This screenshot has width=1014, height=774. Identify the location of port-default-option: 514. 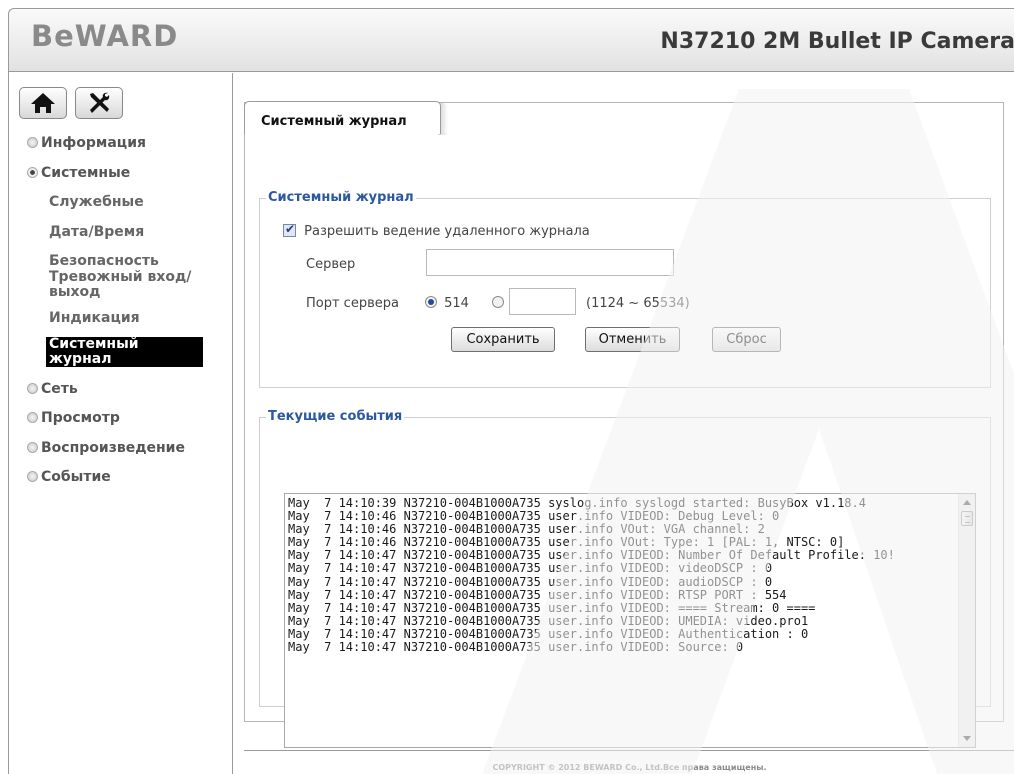
(447, 303).